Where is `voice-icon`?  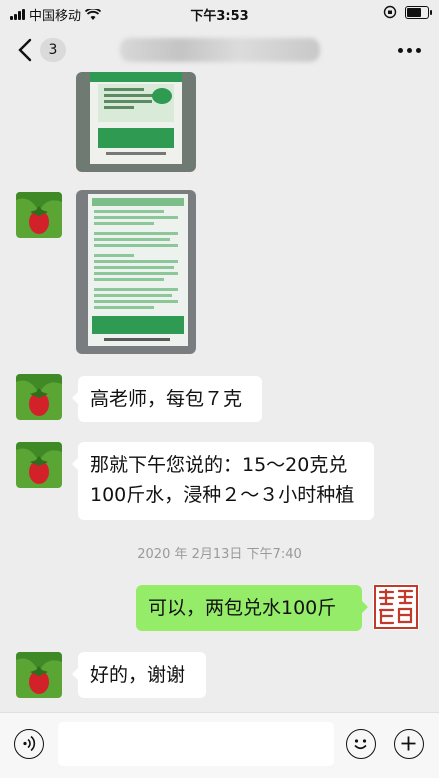
voice-icon is located at coordinates (29, 744).